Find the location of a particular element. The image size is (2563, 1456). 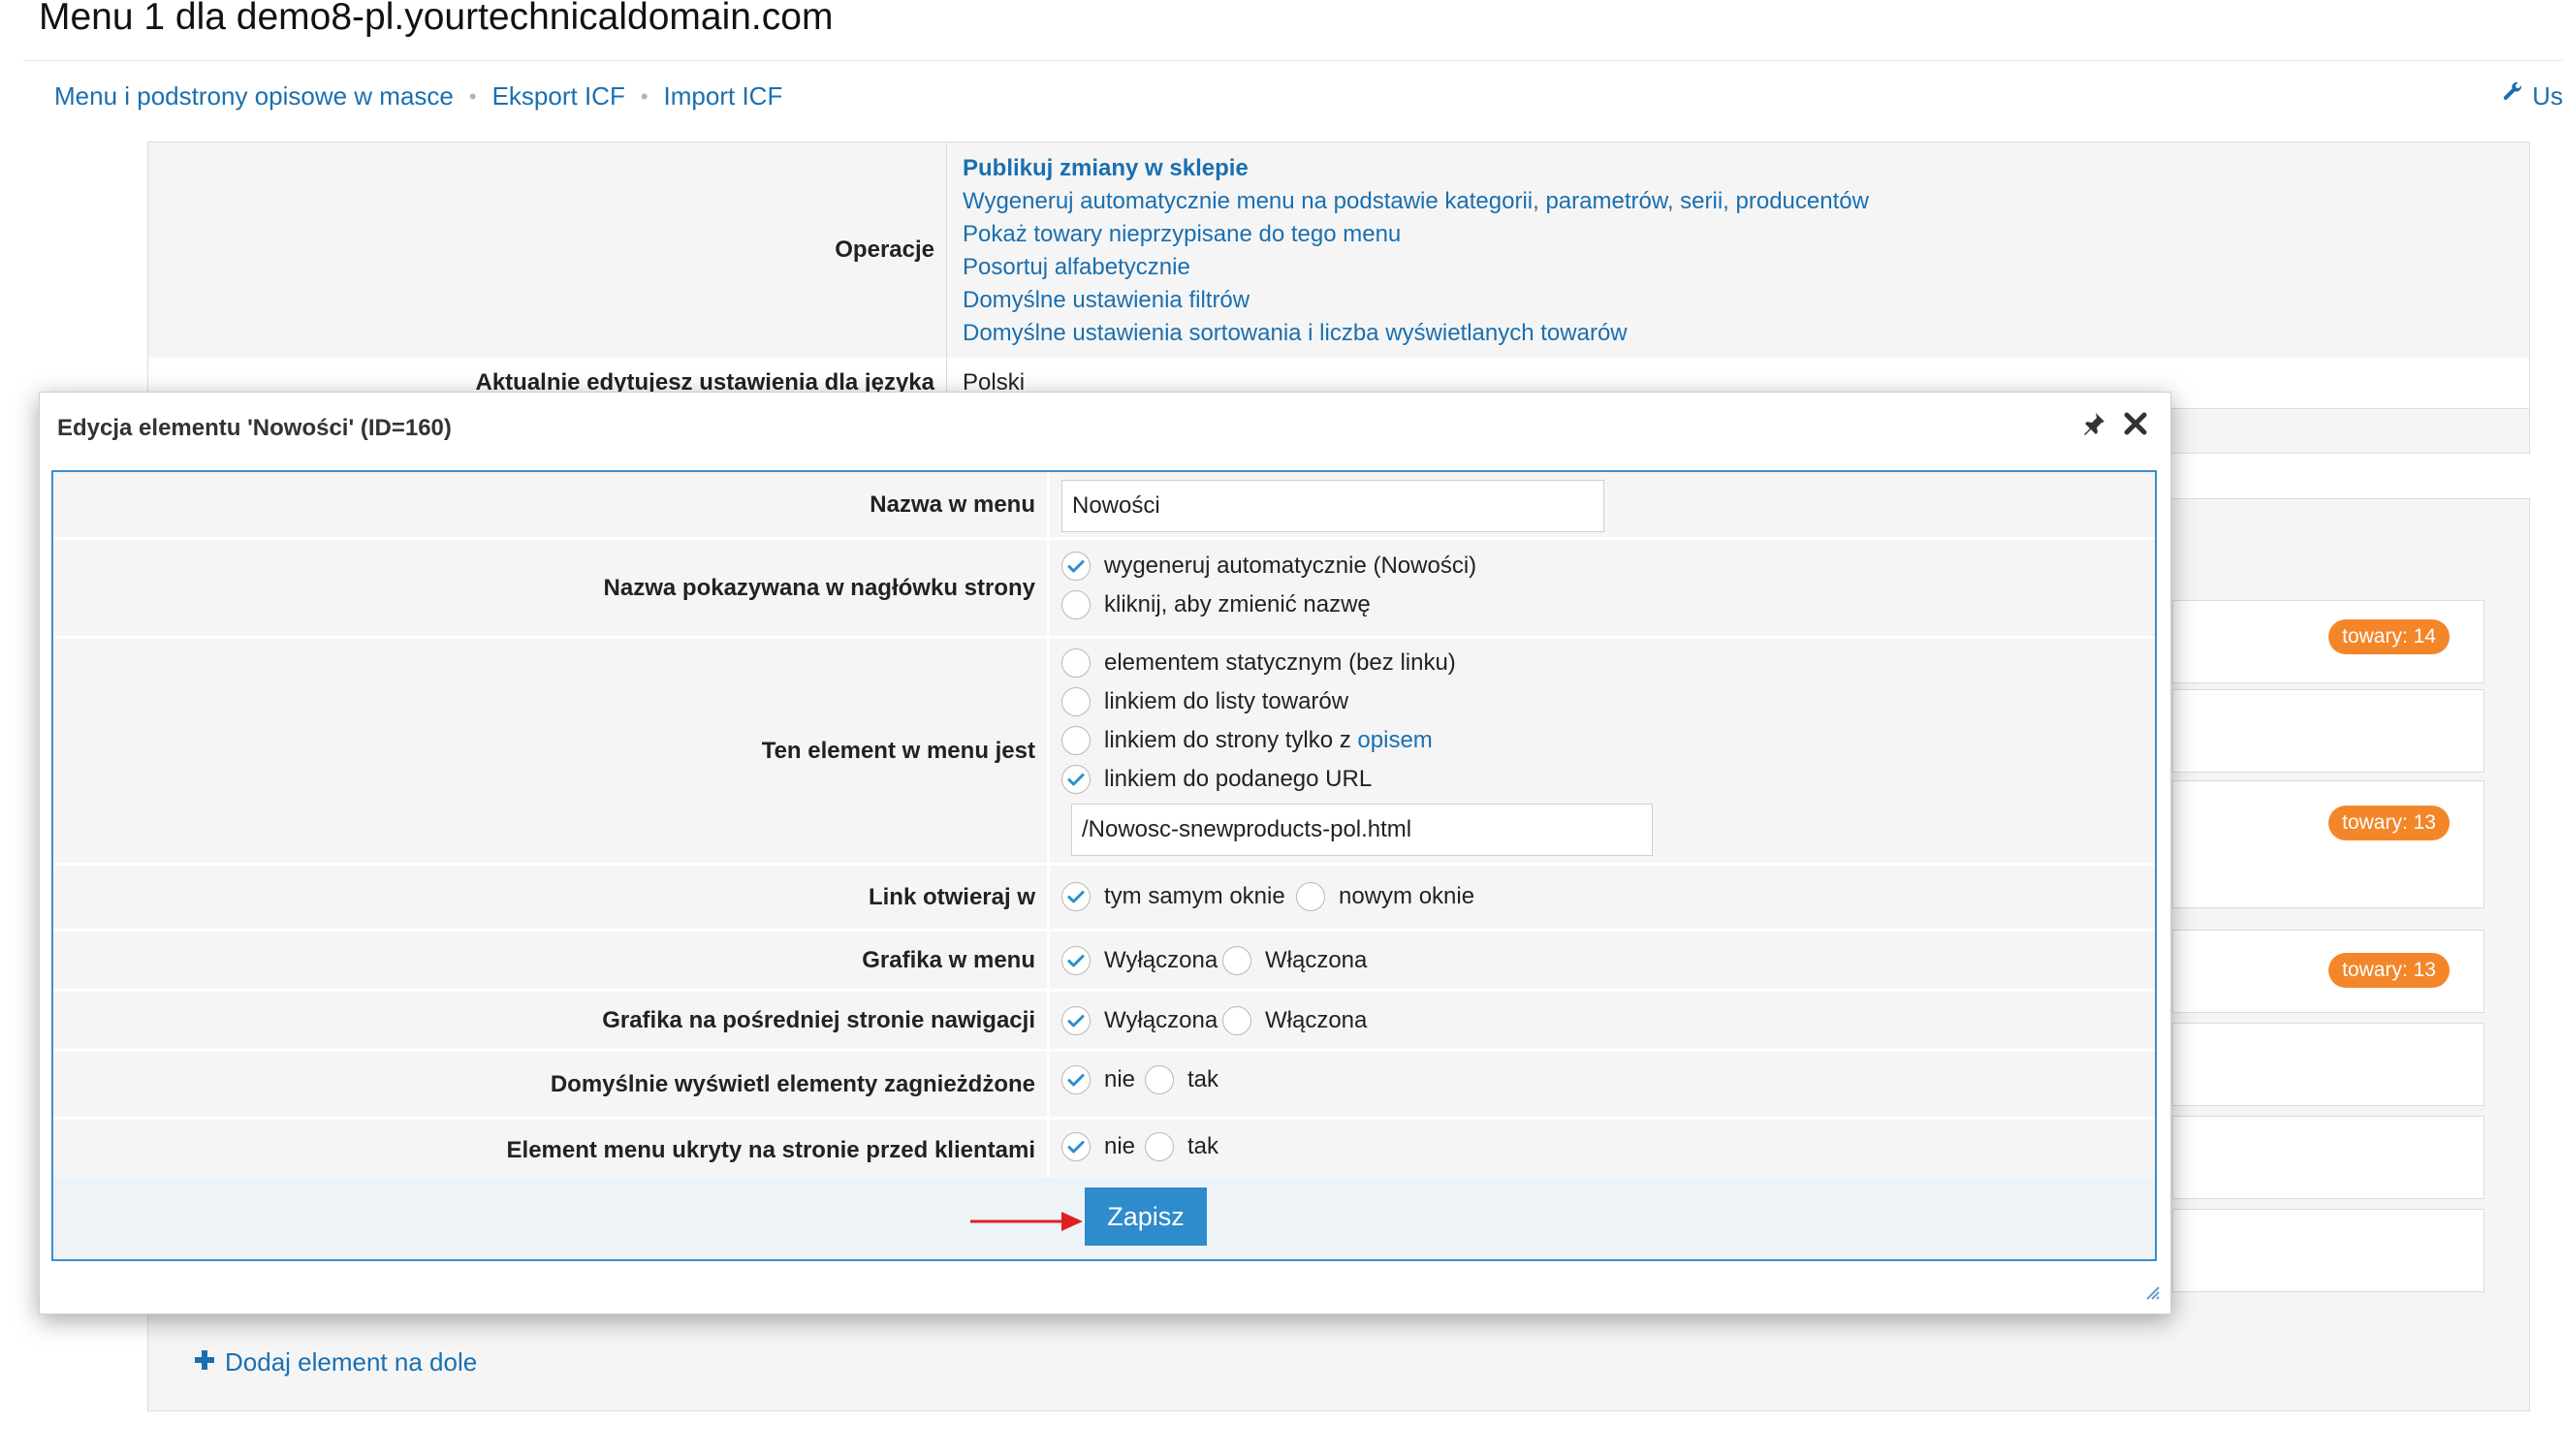

resize-grip-icon is located at coordinates (2152, 1294).